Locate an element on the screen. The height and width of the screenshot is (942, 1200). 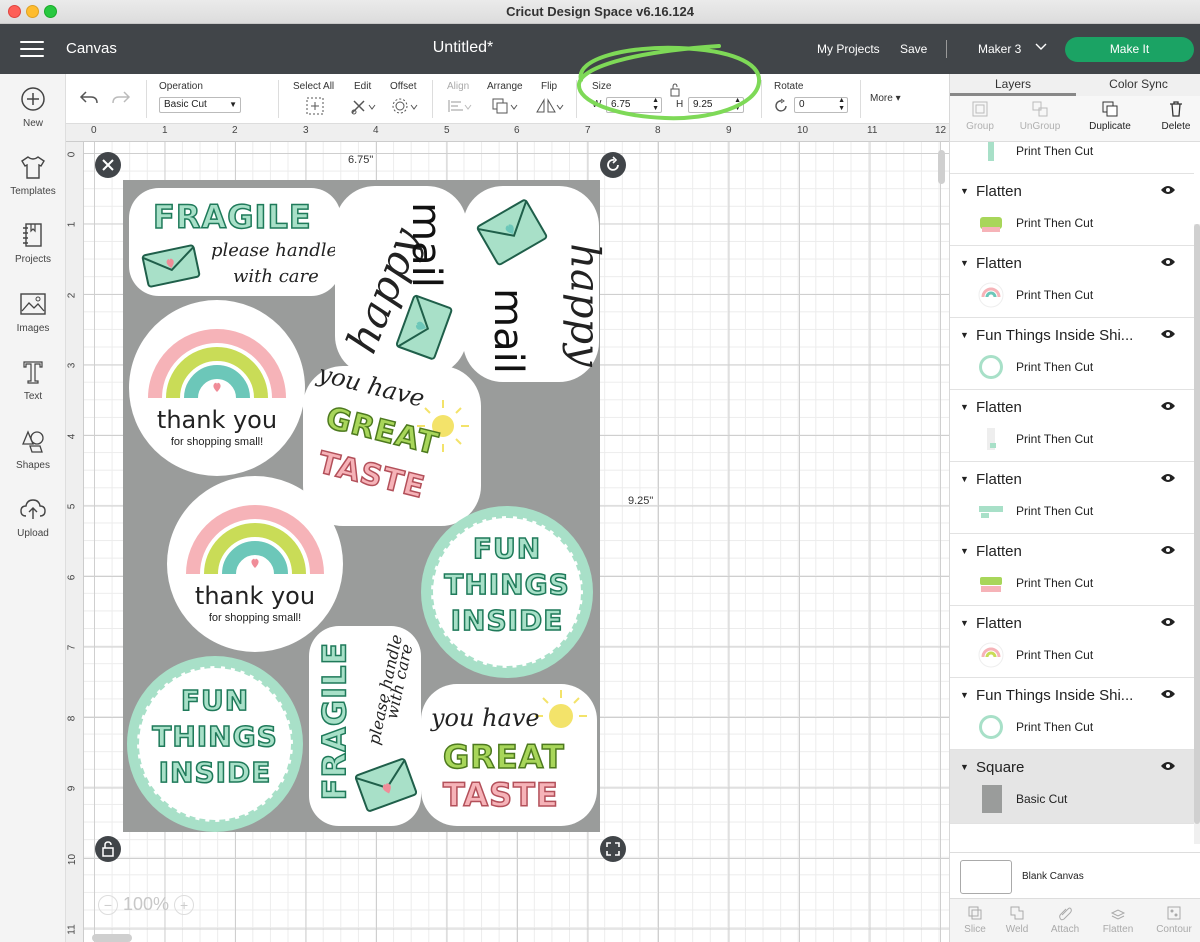
sticker-thank-you-1: thank you for shopping small! is located at coordinates (217, 388).